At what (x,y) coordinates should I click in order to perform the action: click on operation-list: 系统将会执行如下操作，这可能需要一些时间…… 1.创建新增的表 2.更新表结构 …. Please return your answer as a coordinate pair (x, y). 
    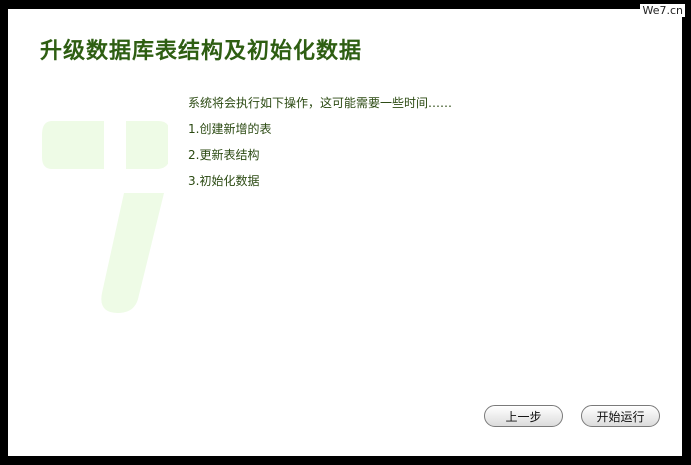
    Looking at the image, I should click on (320, 147).